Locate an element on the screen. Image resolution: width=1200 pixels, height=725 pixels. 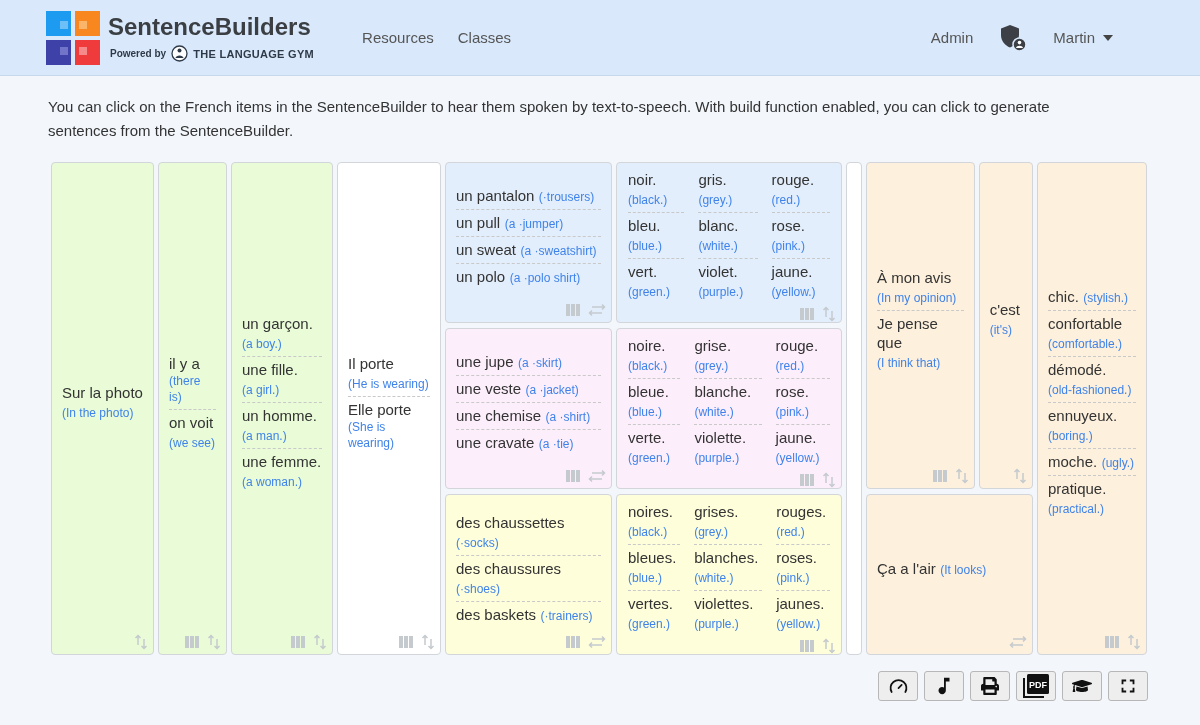
french-phrase: pratique. is located at coordinates (1077, 488).